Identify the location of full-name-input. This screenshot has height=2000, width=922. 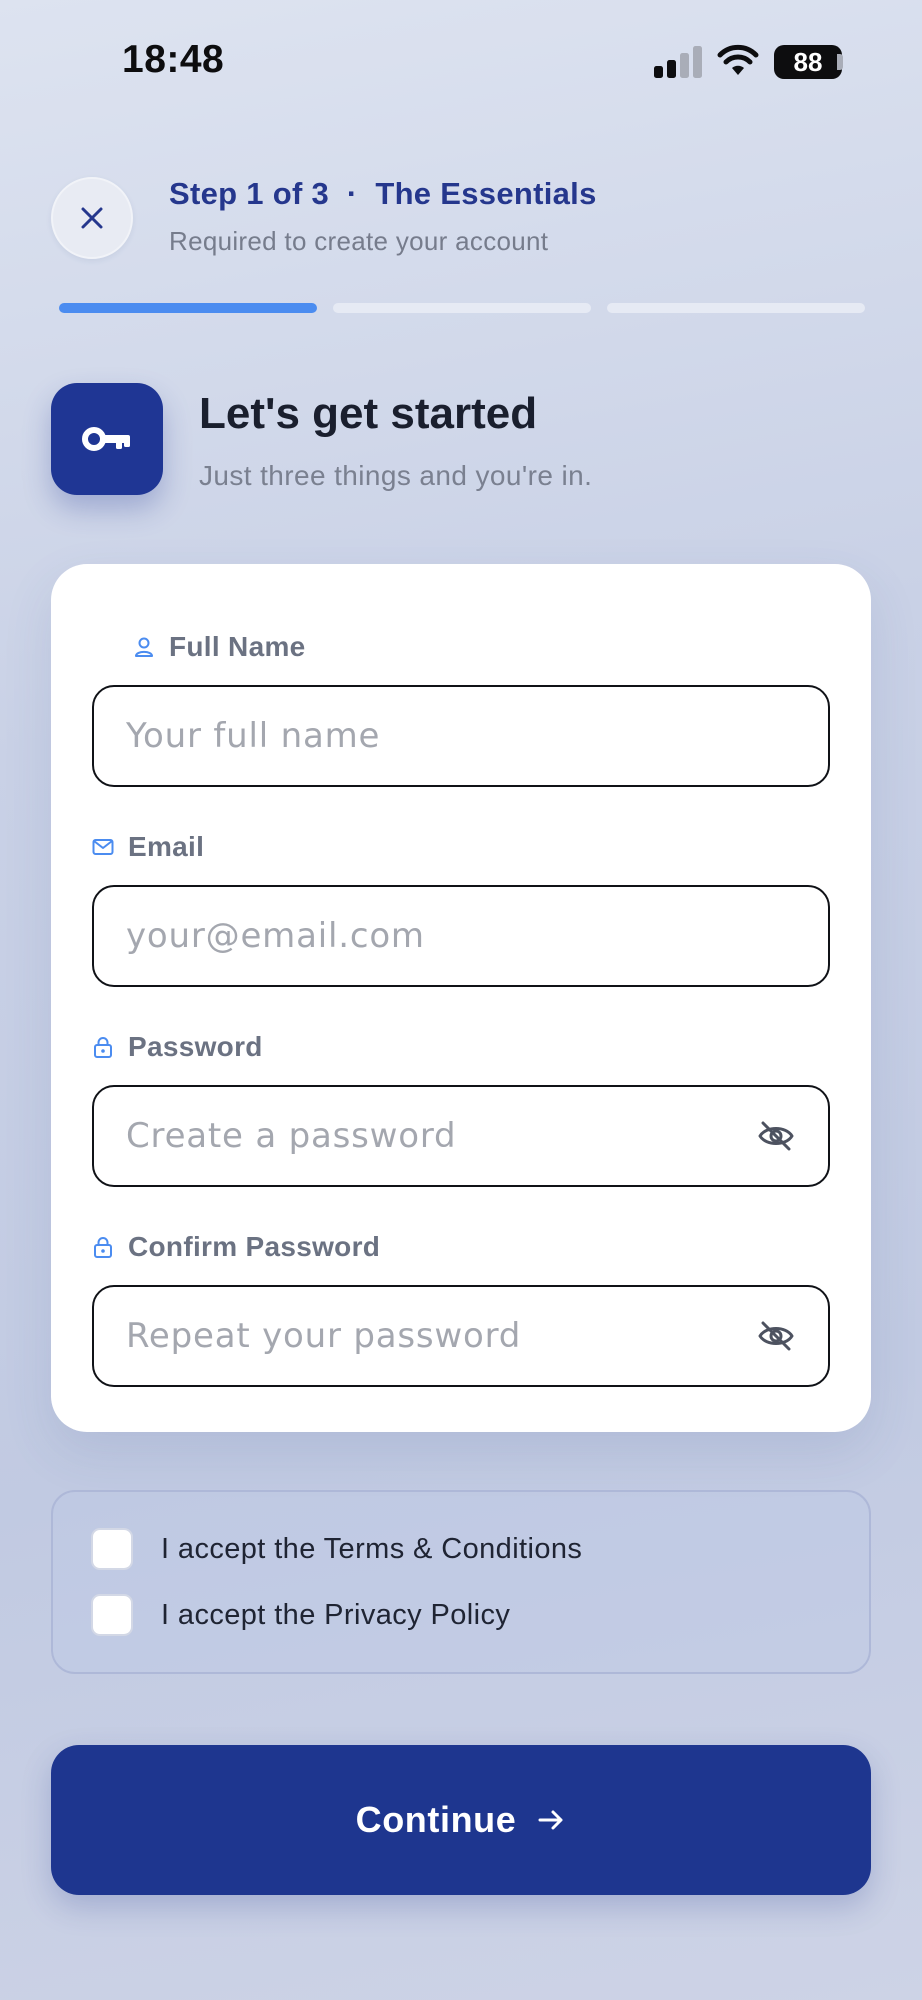
(461, 736).